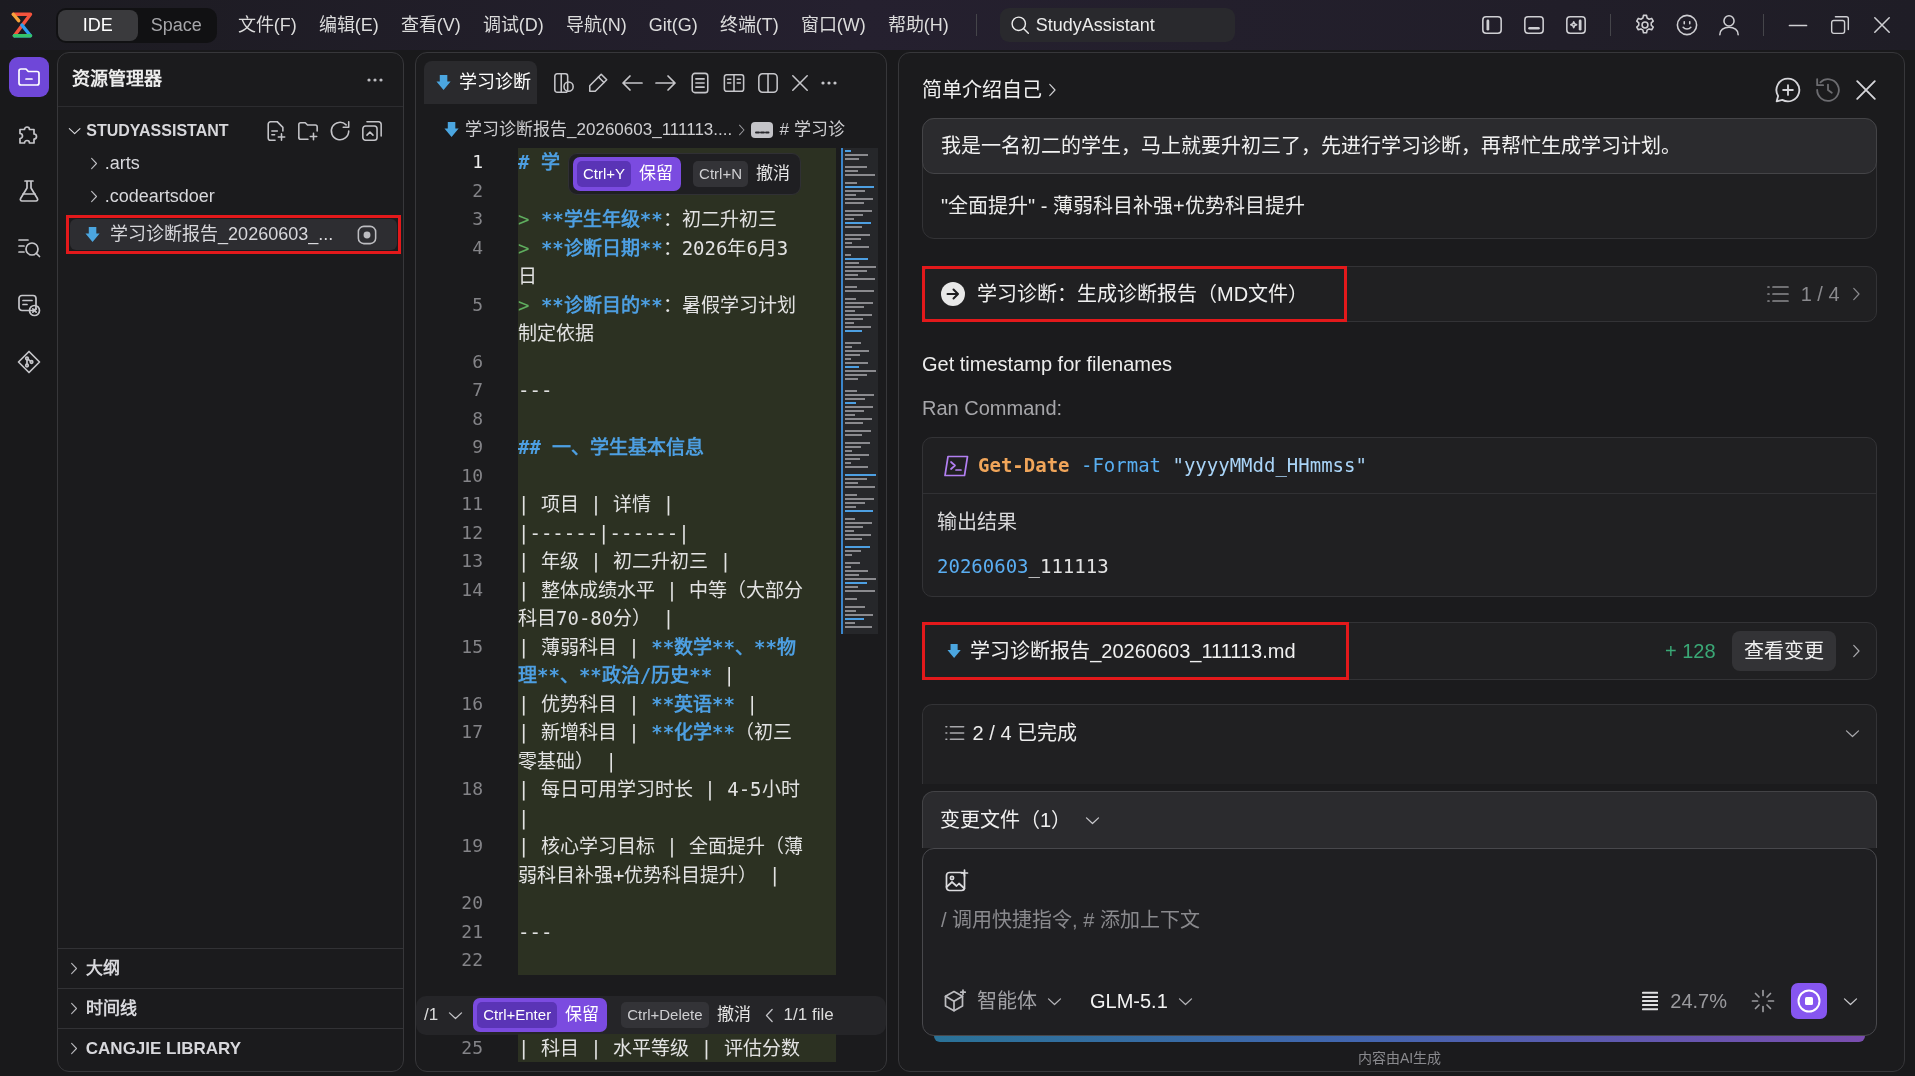 This screenshot has height=1076, width=1915. Describe the element at coordinates (1687, 25) in the screenshot. I see `smiley-icon` at that location.